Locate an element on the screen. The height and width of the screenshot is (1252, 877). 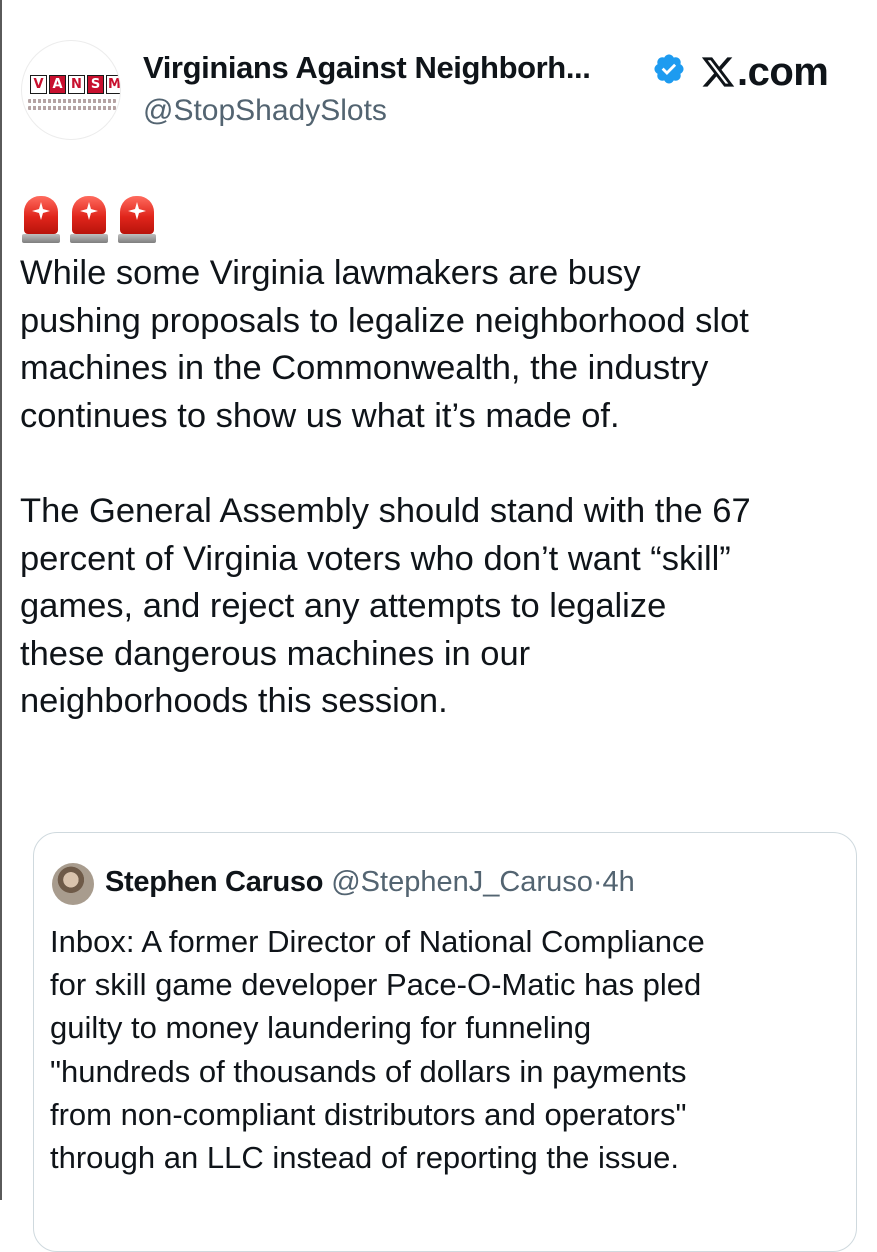
author-handle: @StopShadySlots is located at coordinates (265, 111).